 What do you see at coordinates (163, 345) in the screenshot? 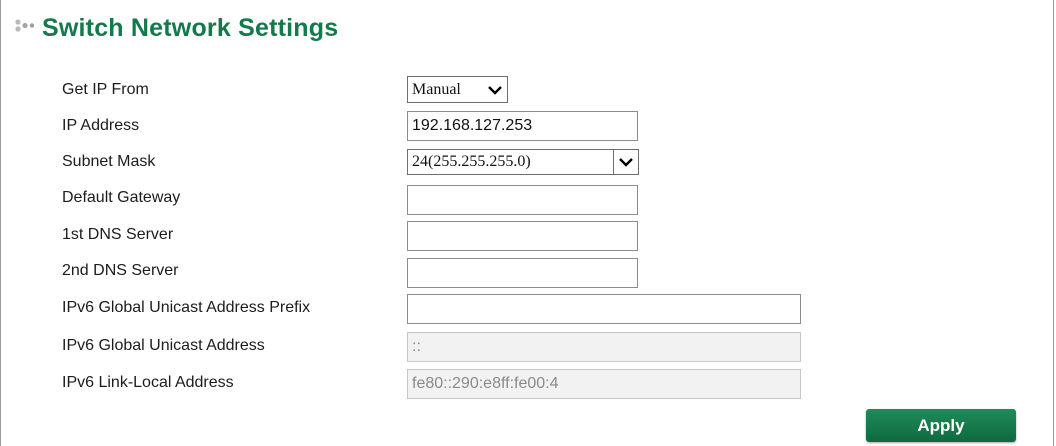
I see `ipv6-global-label: IPv6 Global Unicast Address` at bounding box center [163, 345].